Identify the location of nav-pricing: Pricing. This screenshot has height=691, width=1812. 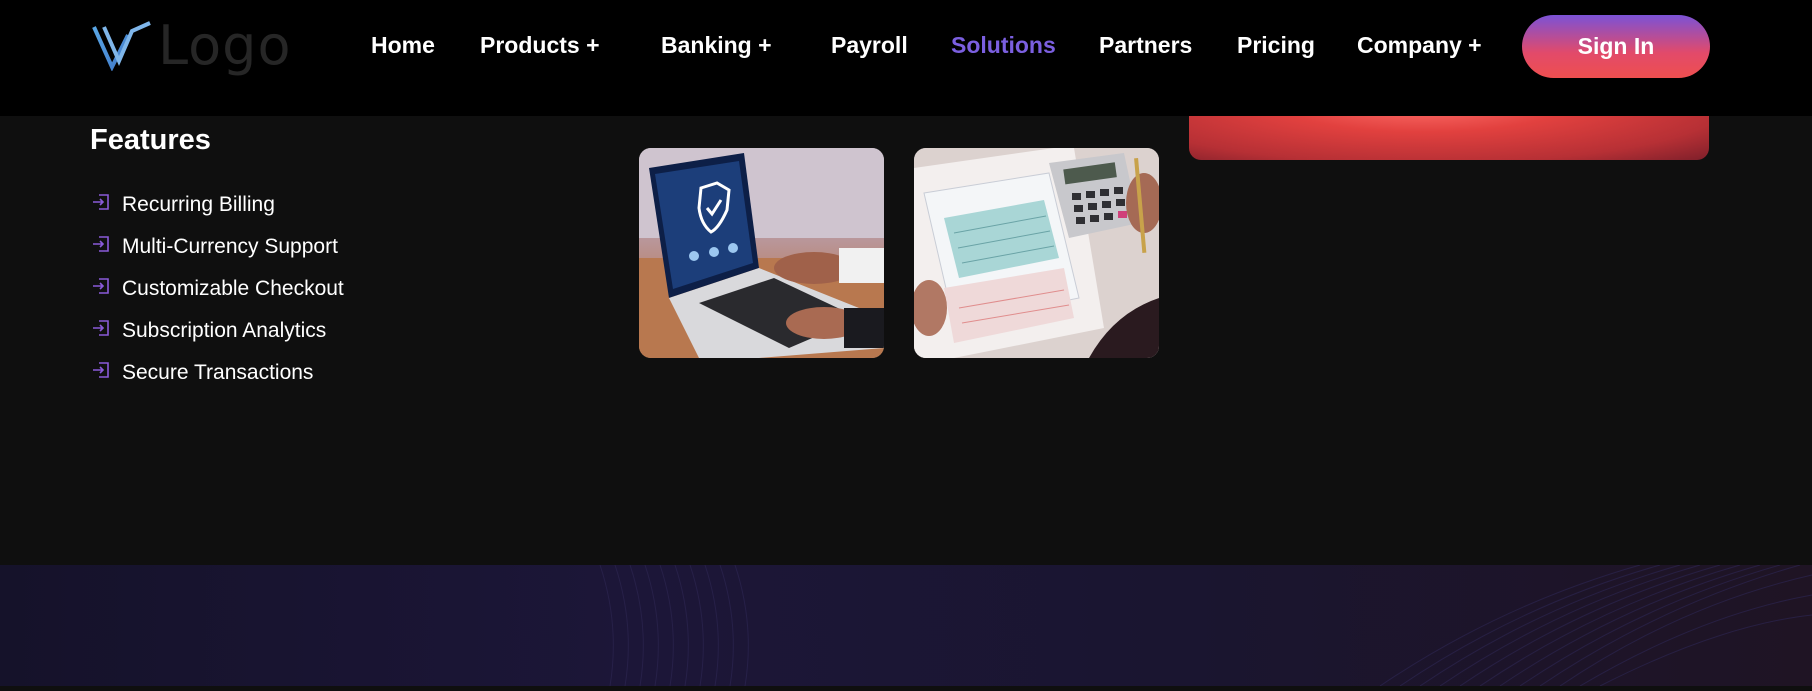
(1276, 45).